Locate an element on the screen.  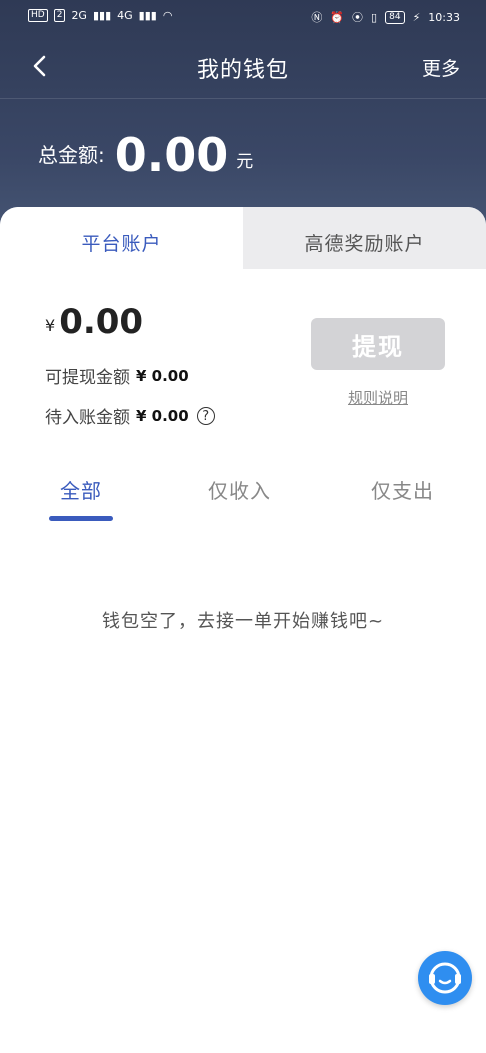
empty-state-message: 钱包空了，去接一单开始赚钱吧~ is located at coordinates (243, 621).